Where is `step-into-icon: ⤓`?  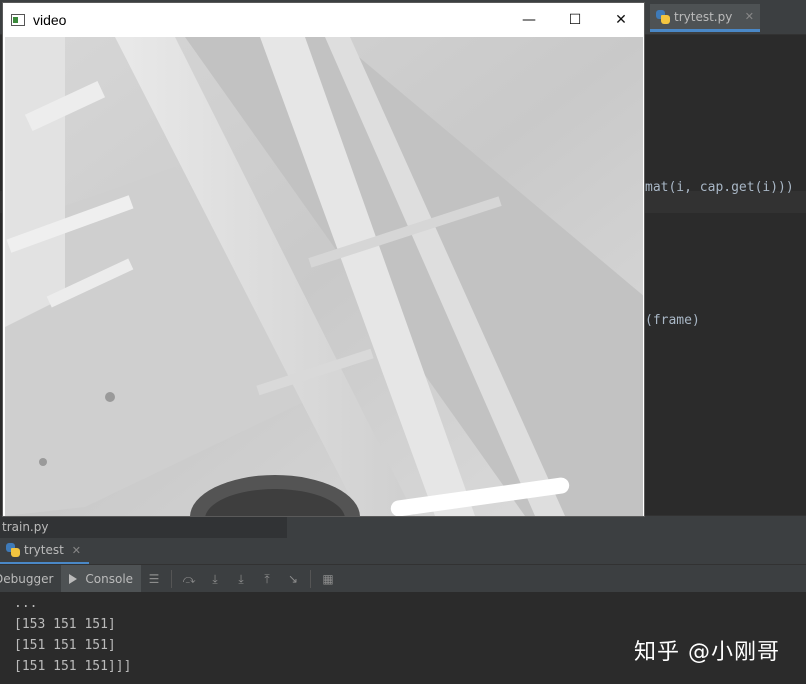
step-into-icon: ⤓ is located at coordinates (215, 579).